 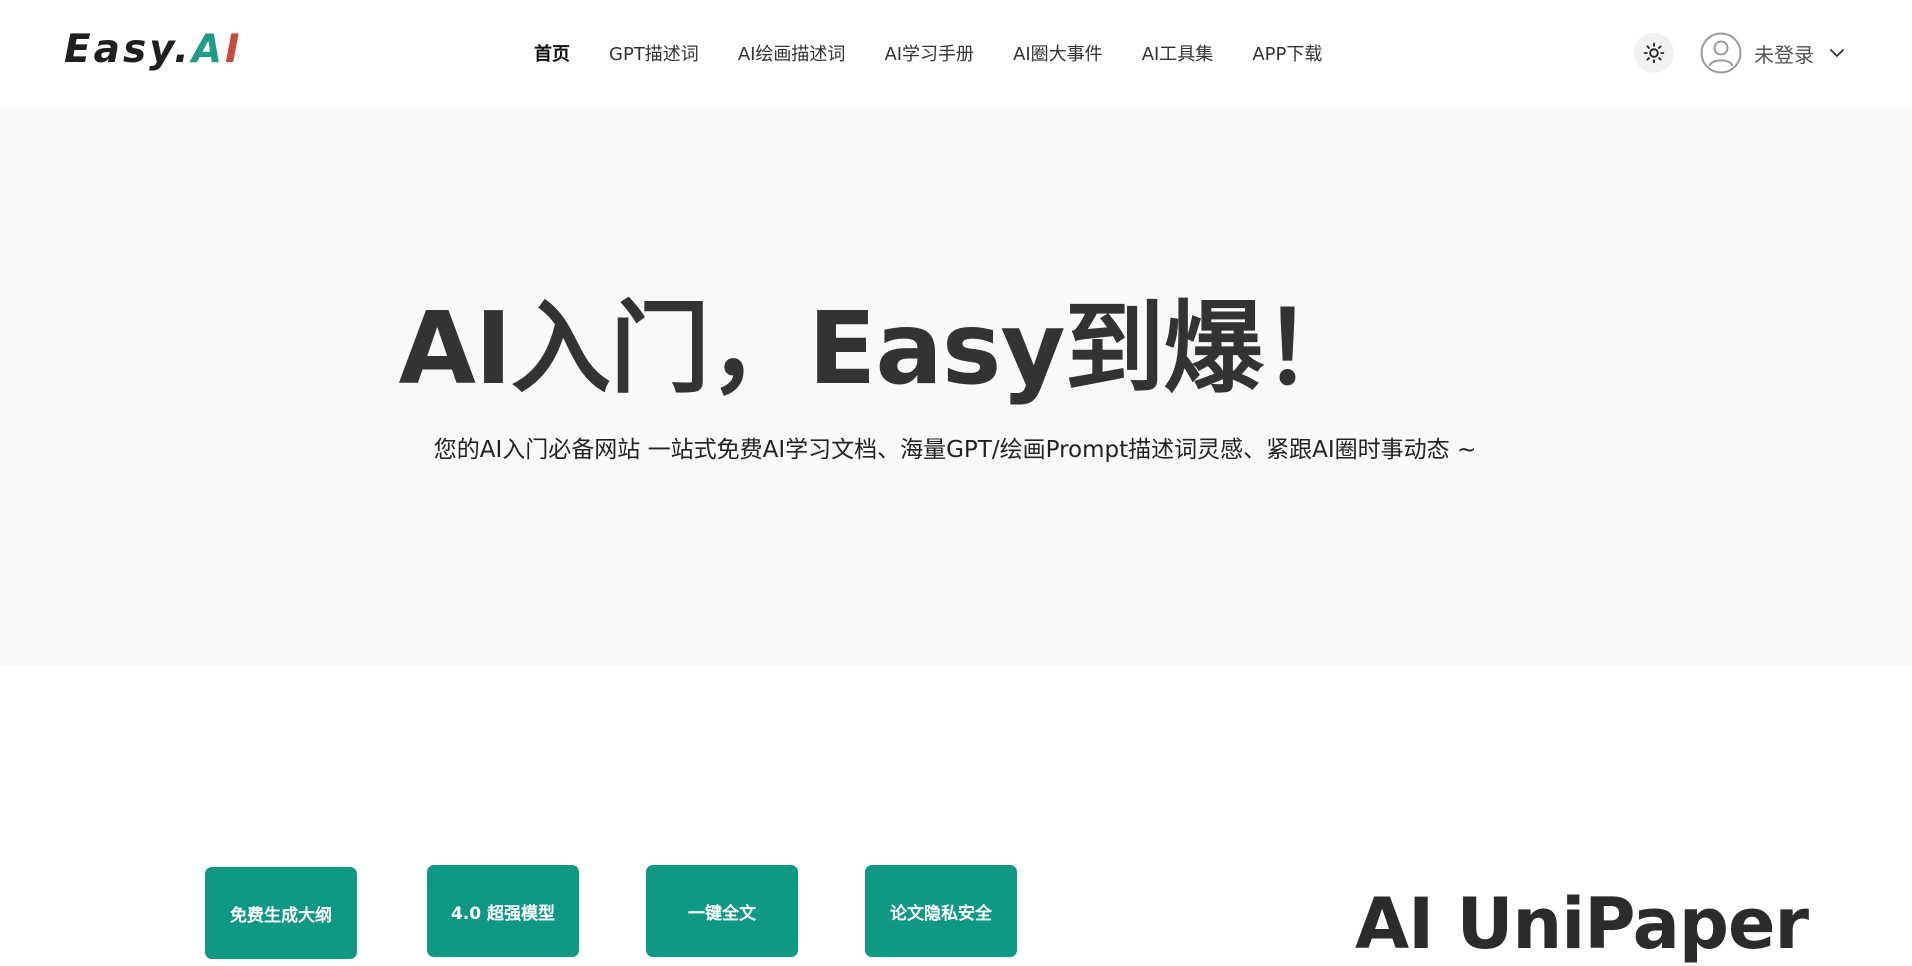 What do you see at coordinates (552, 55) in the screenshot?
I see `nav-item-home: 首页` at bounding box center [552, 55].